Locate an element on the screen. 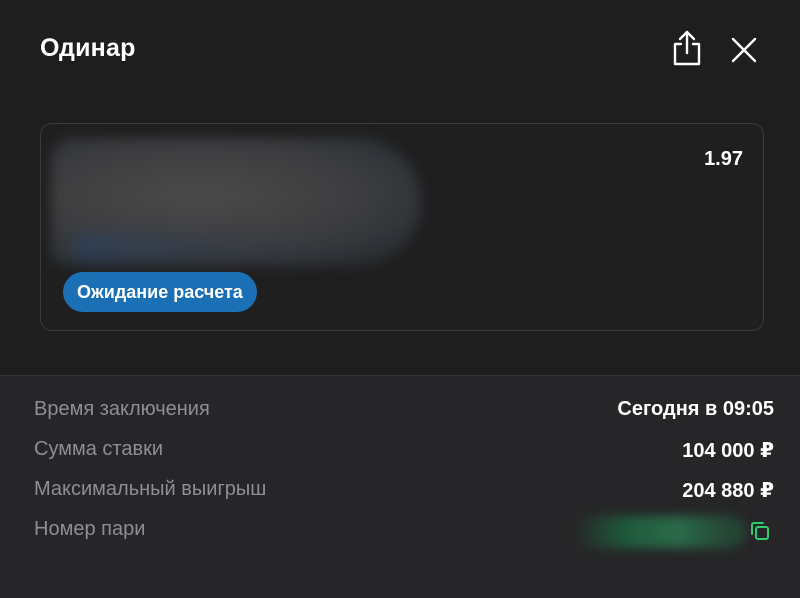 Image resolution: width=800 pixels, height=598 pixels. close-icon is located at coordinates (744, 50).